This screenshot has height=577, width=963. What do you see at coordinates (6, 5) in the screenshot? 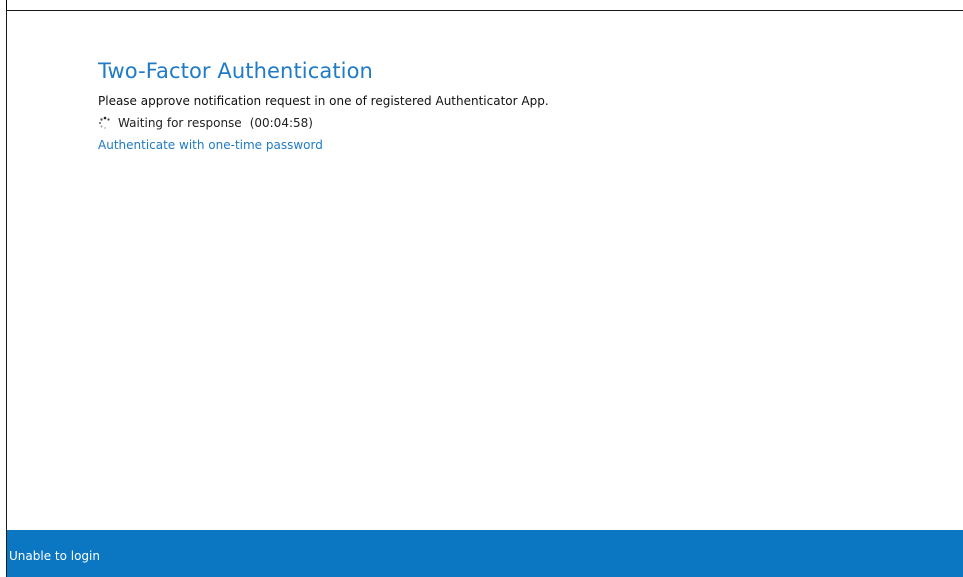
I see `window-edge-marker` at bounding box center [6, 5].